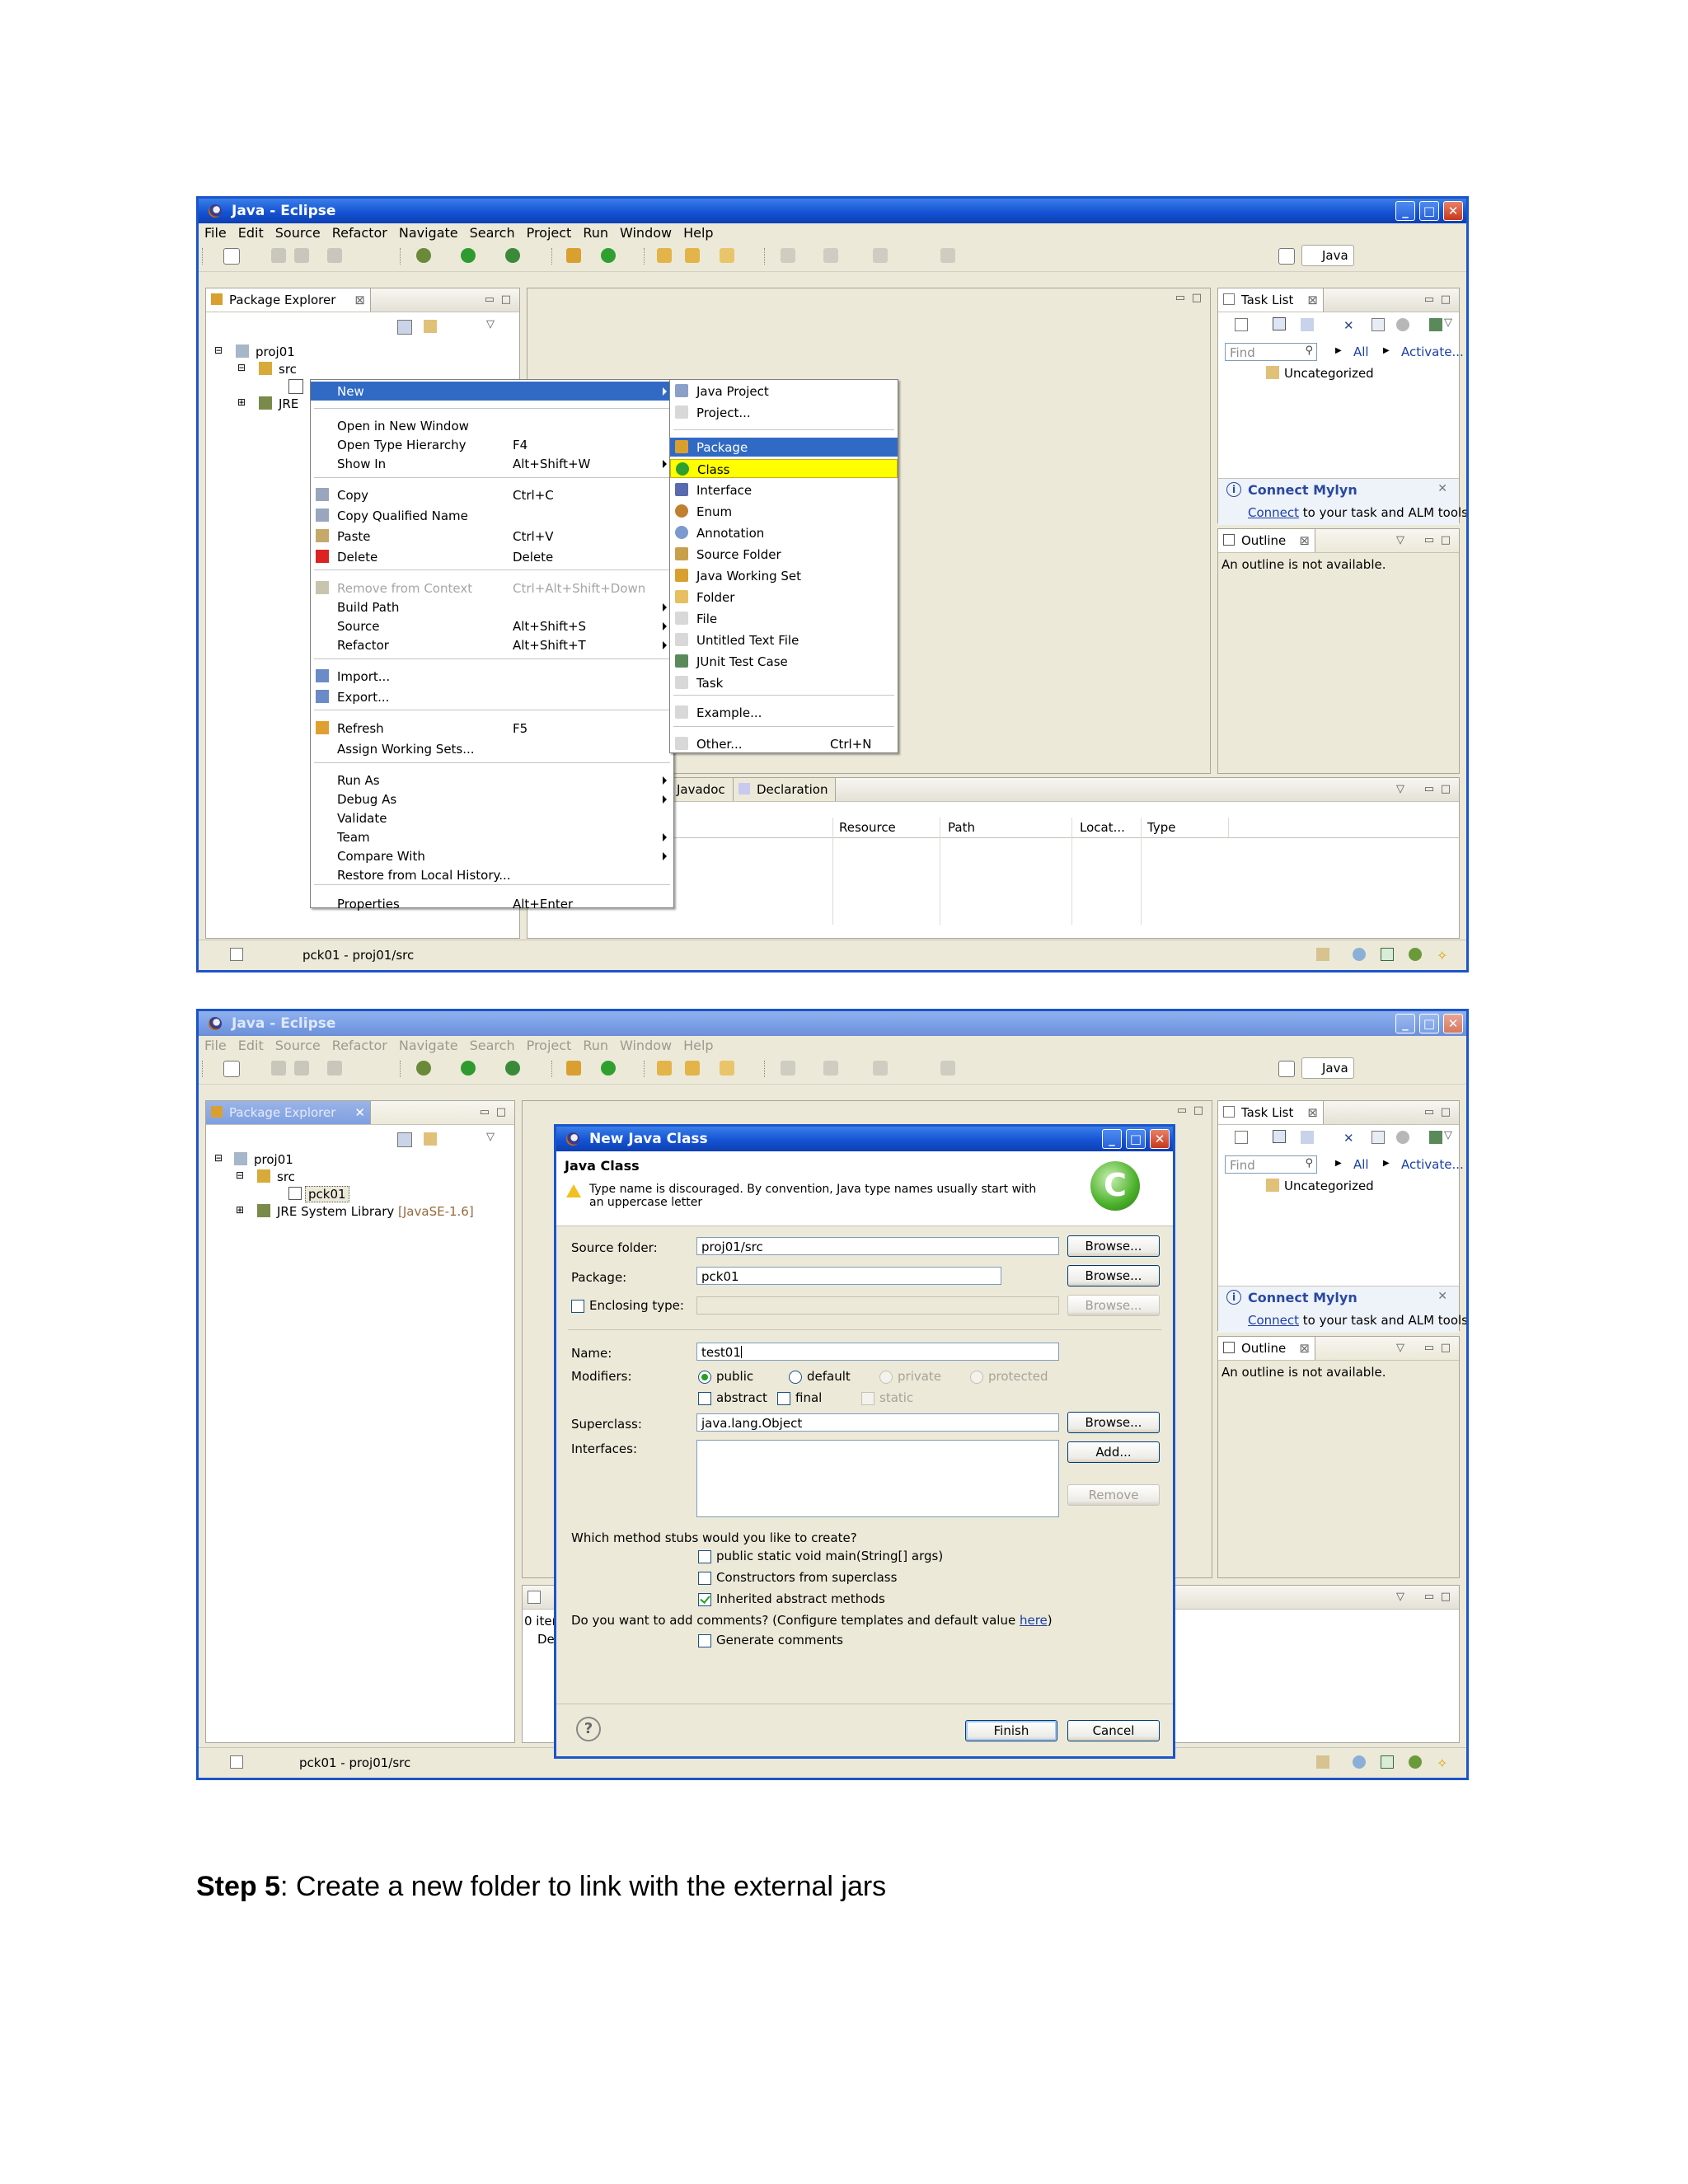 The height and width of the screenshot is (2184, 1688). I want to click on new-submenu-item-annotation: Annotation, so click(784, 532).